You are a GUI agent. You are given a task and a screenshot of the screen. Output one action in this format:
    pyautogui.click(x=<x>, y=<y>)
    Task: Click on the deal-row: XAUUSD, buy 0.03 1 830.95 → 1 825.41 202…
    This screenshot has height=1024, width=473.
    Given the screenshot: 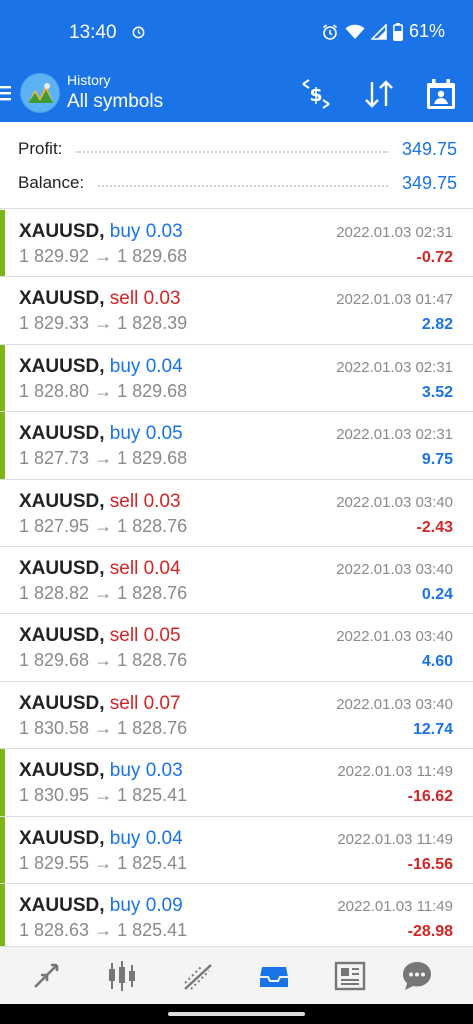 What is the action you would take?
    pyautogui.click(x=236, y=783)
    